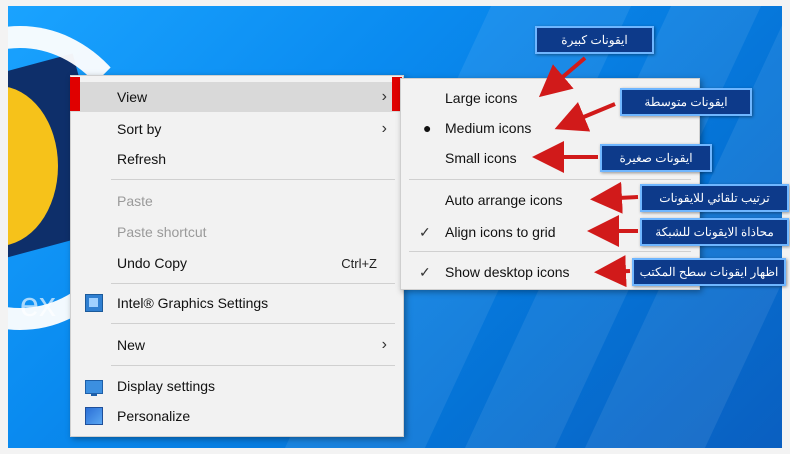 The width and height of the screenshot is (790, 454). I want to click on menu-item-intel-graphics-settings: Intel® Graphics Settings, so click(237, 303).